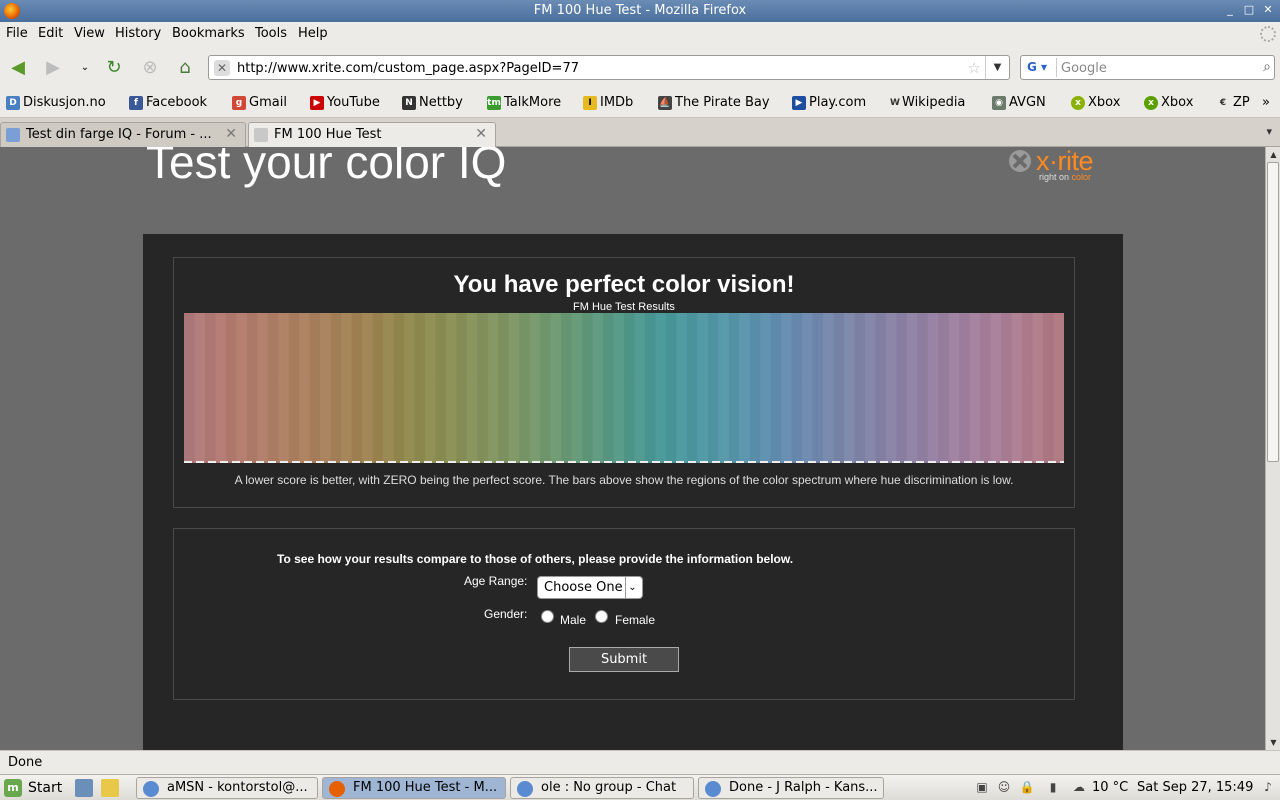 The image size is (1280, 800). What do you see at coordinates (1249, 10) in the screenshot?
I see `maximize-icon: □` at bounding box center [1249, 10].